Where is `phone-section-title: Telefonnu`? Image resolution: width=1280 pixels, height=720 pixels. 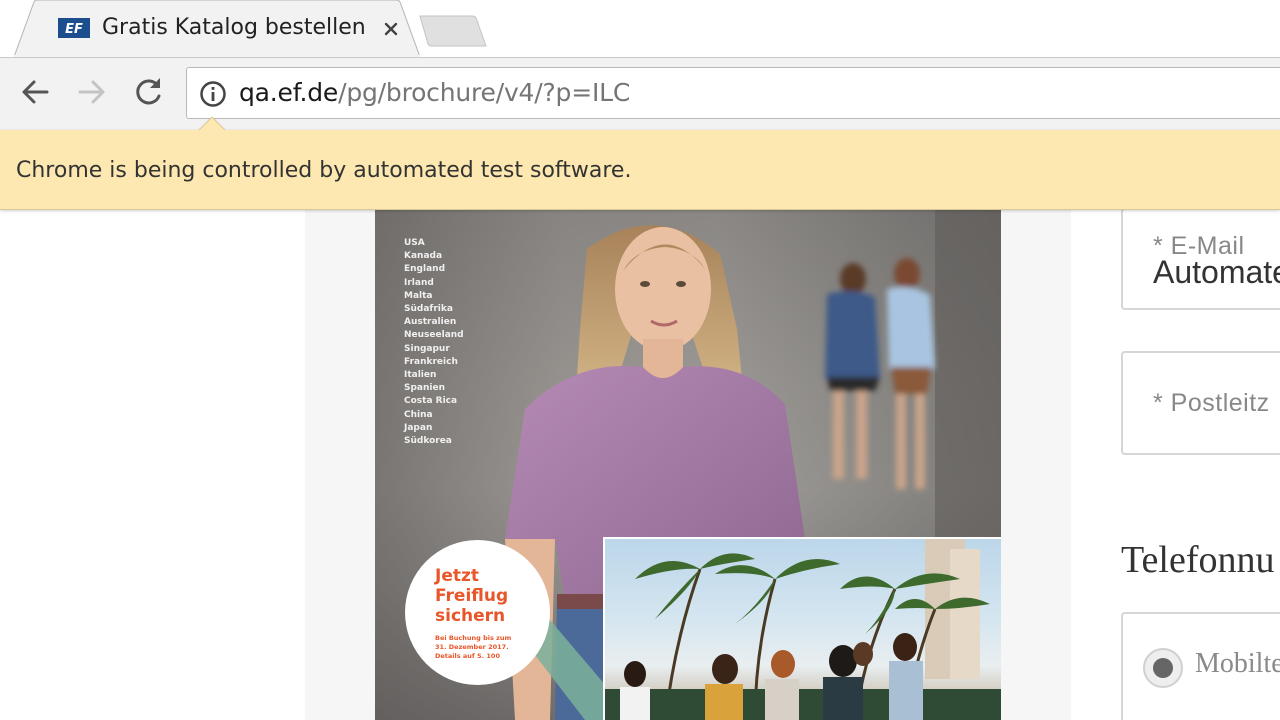
phone-section-title: Telefonnu is located at coordinates (1198, 560).